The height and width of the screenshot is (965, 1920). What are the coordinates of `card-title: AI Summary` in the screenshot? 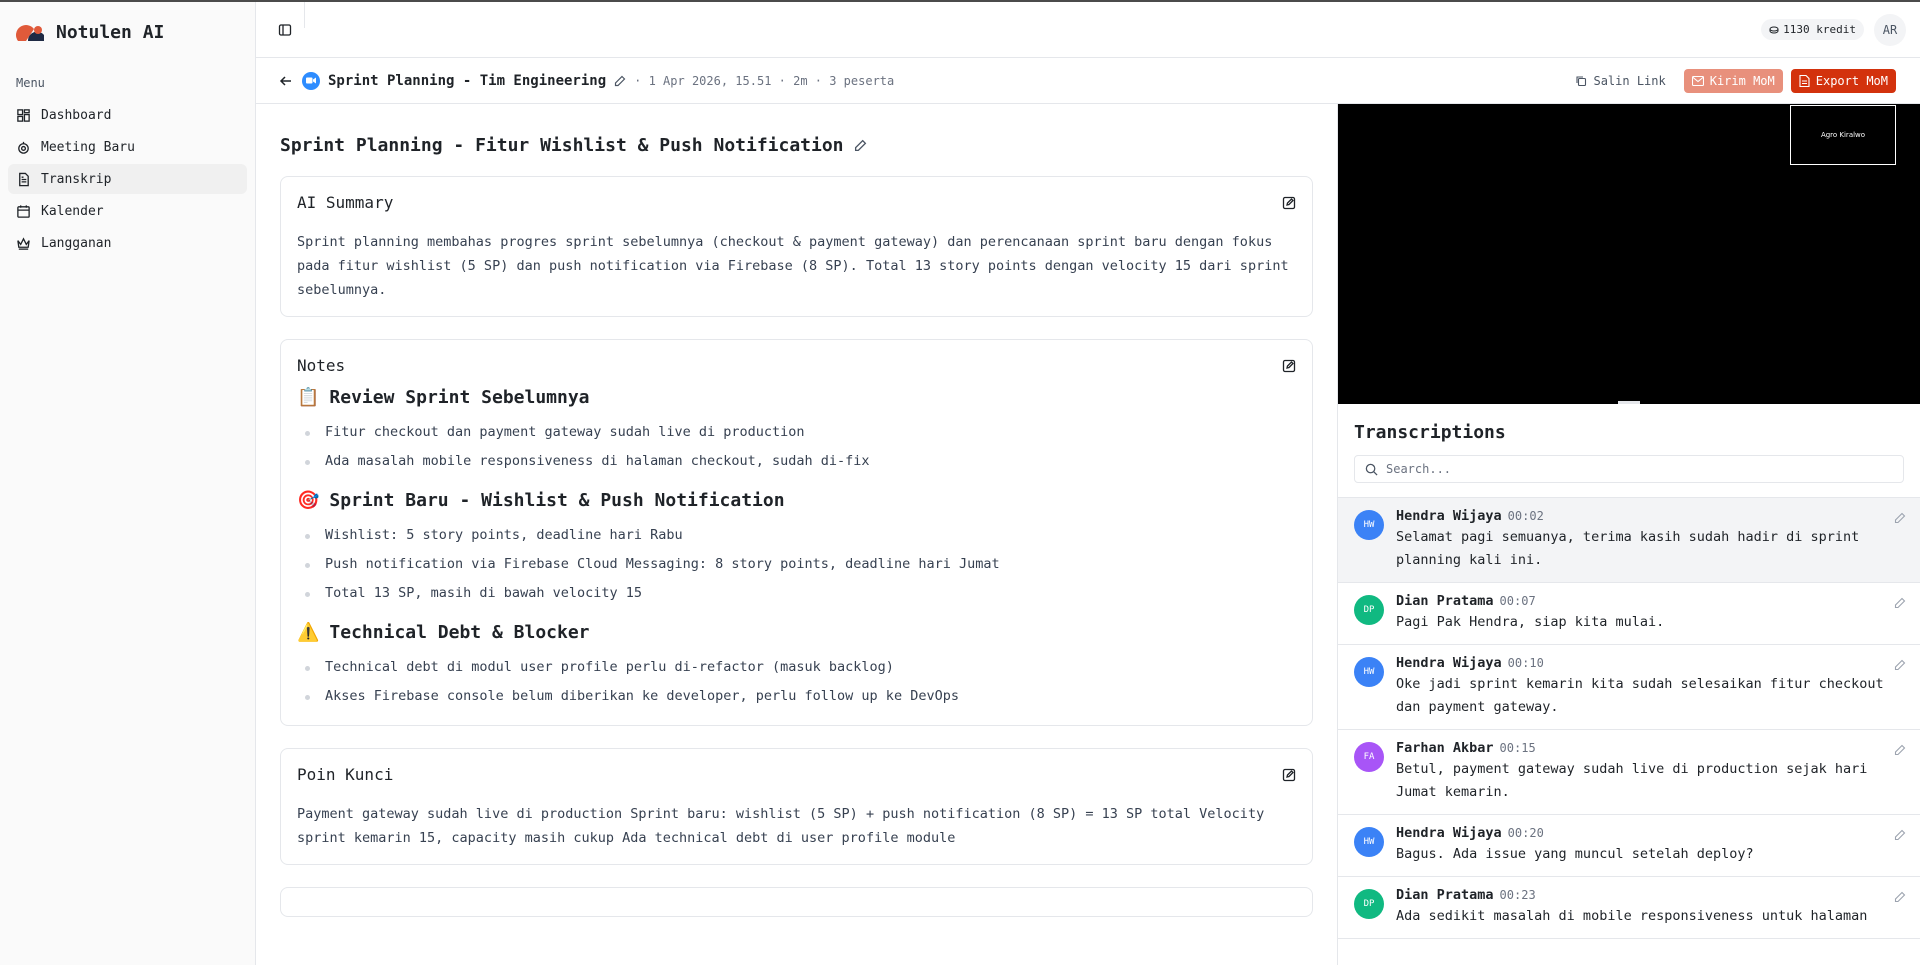 It's located at (345, 202).